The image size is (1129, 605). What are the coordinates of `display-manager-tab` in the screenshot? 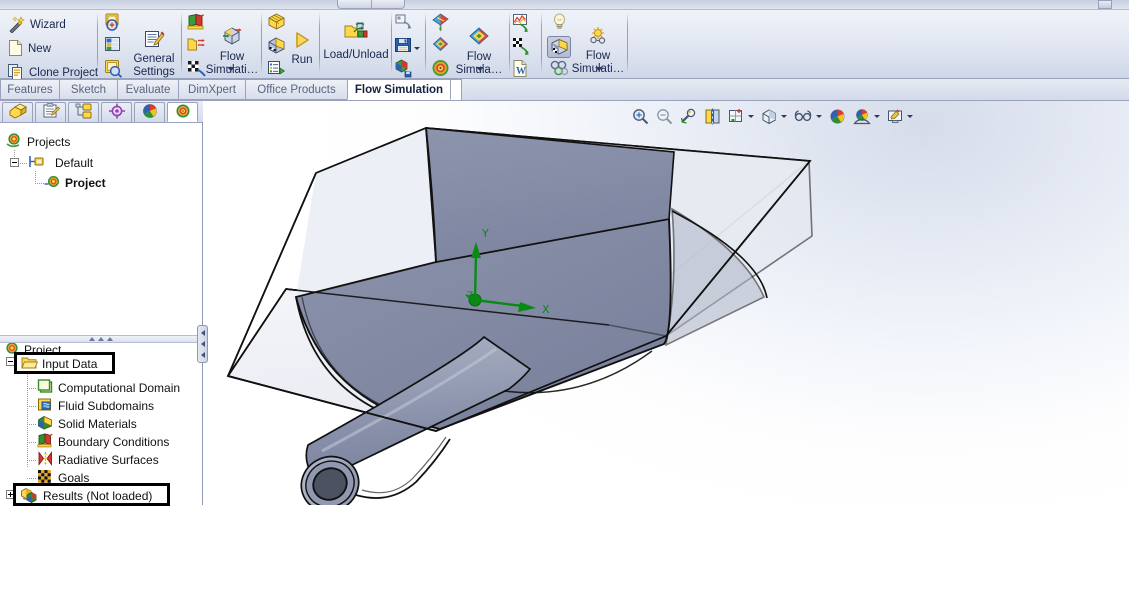 It's located at (149, 112).